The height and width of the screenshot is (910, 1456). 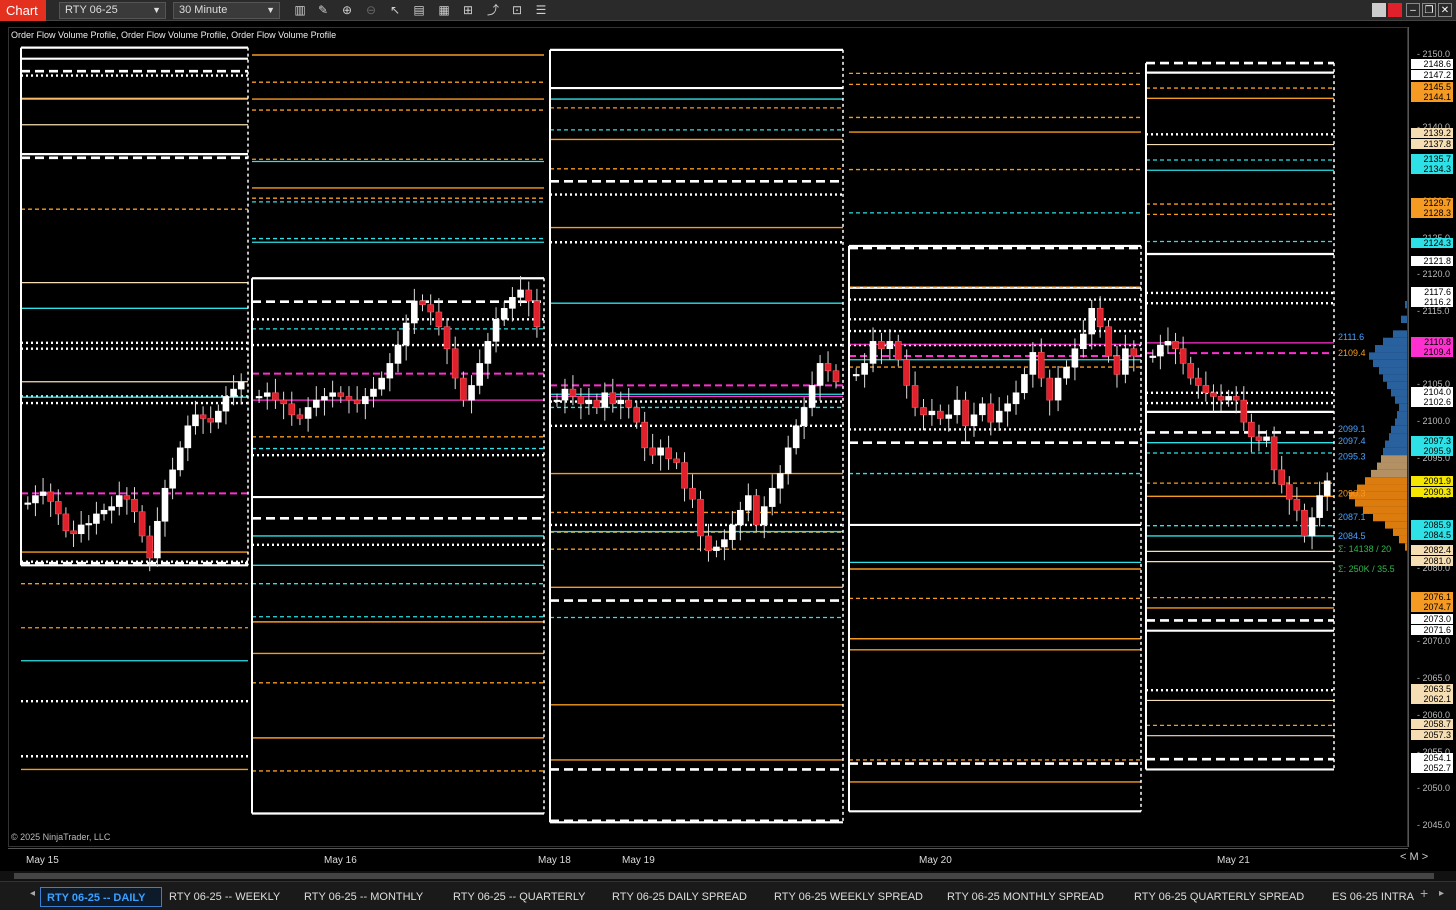 What do you see at coordinates (1424, 893) in the screenshot?
I see `add-tab-button: +` at bounding box center [1424, 893].